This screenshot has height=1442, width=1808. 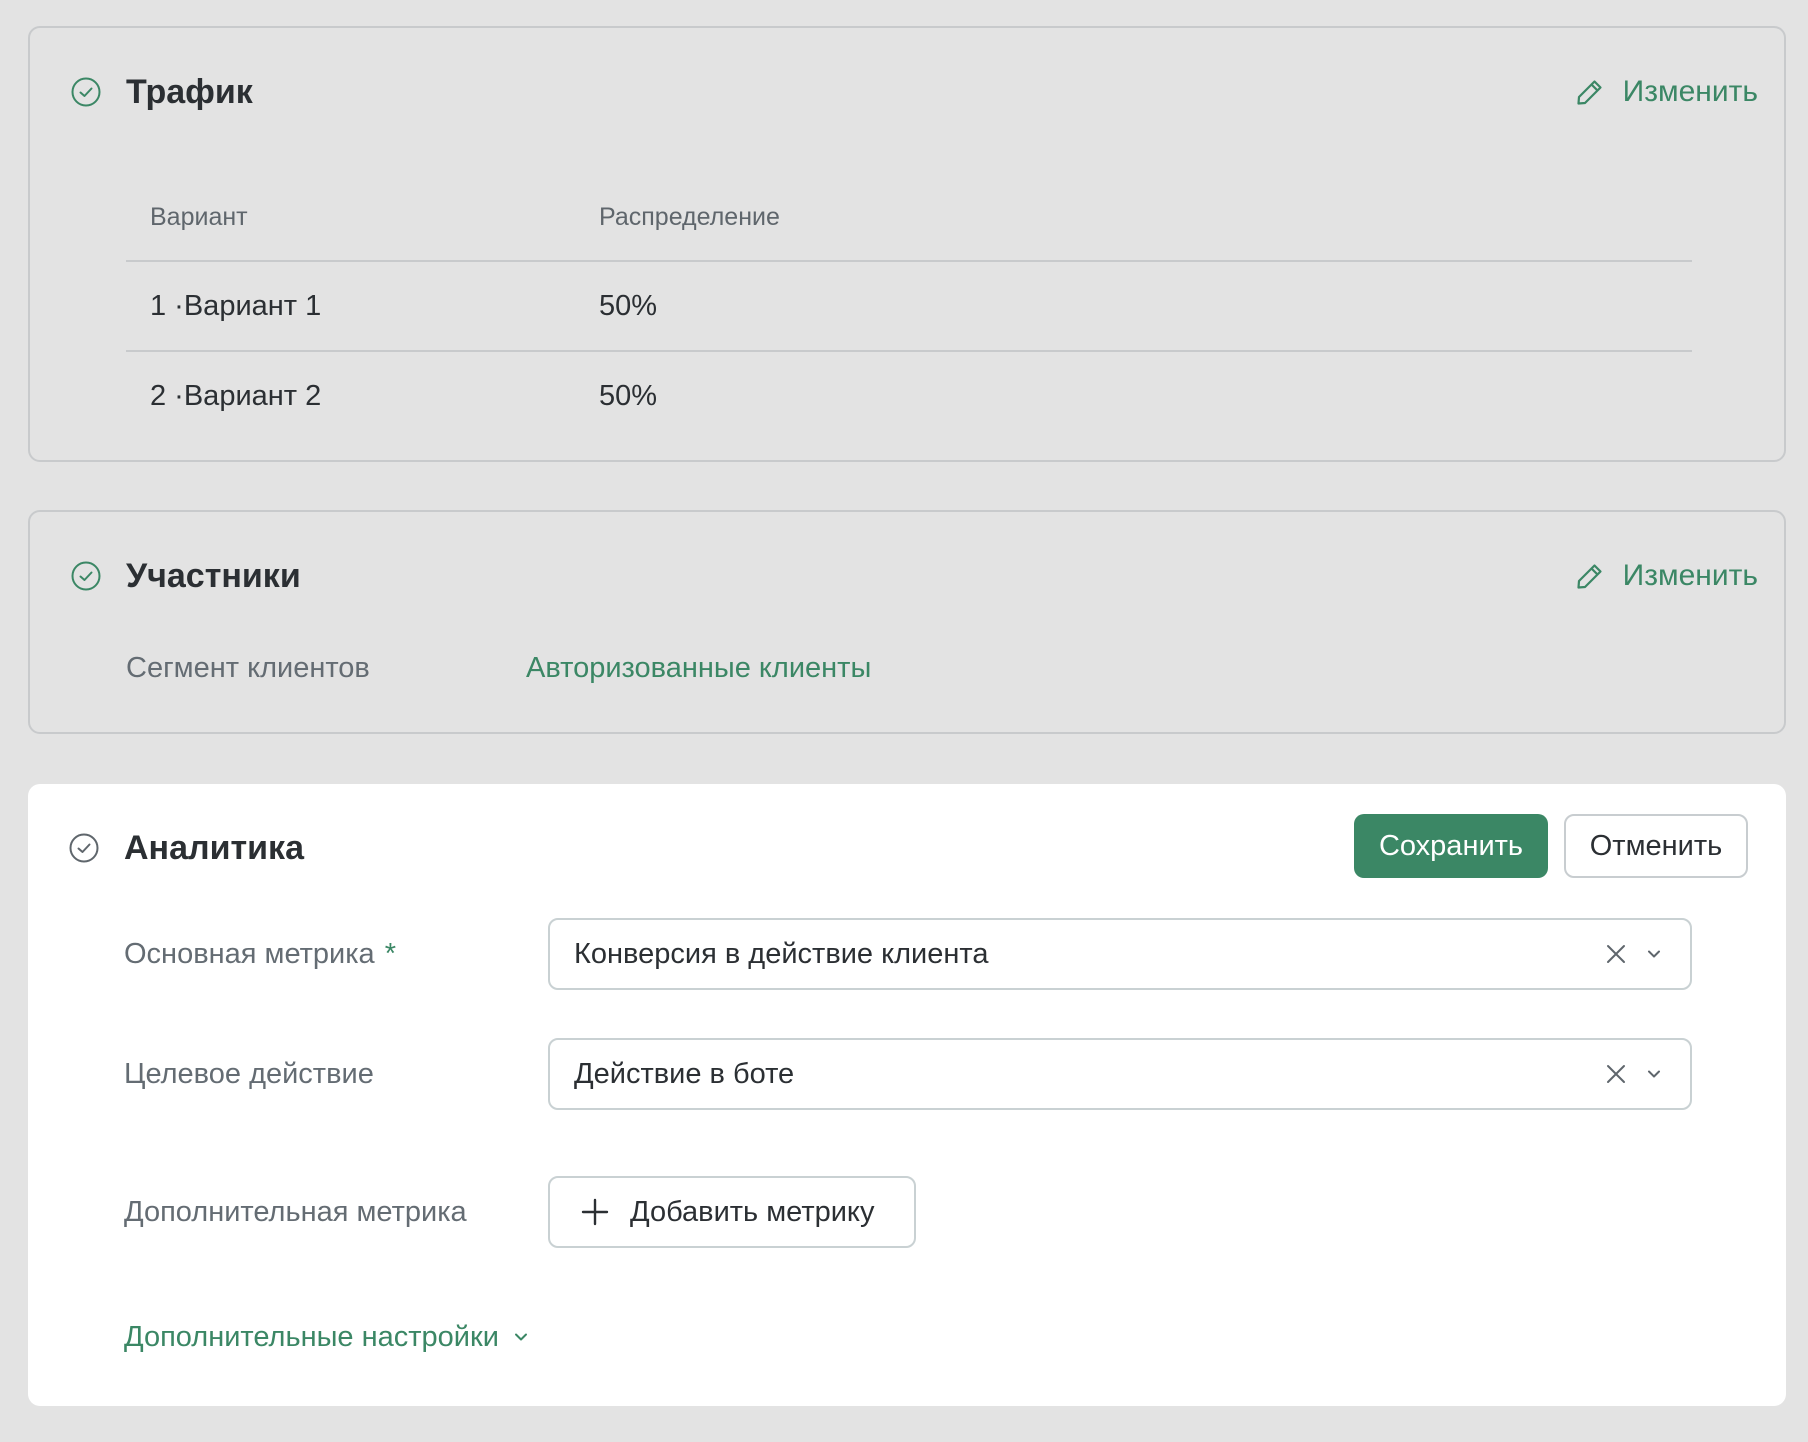 What do you see at coordinates (909, 218) in the screenshot?
I see `table-header: Вариант Распределение` at bounding box center [909, 218].